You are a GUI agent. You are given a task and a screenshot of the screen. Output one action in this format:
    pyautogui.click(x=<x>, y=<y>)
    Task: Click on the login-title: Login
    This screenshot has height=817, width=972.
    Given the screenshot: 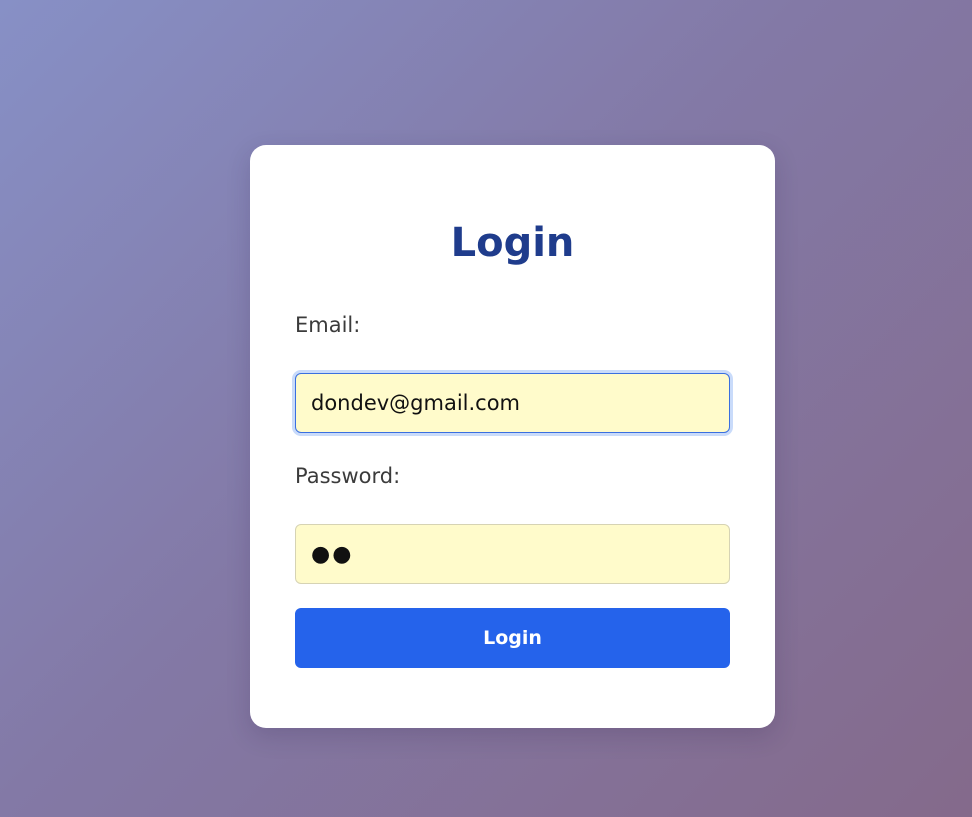 What is the action you would take?
    pyautogui.click(x=512, y=243)
    